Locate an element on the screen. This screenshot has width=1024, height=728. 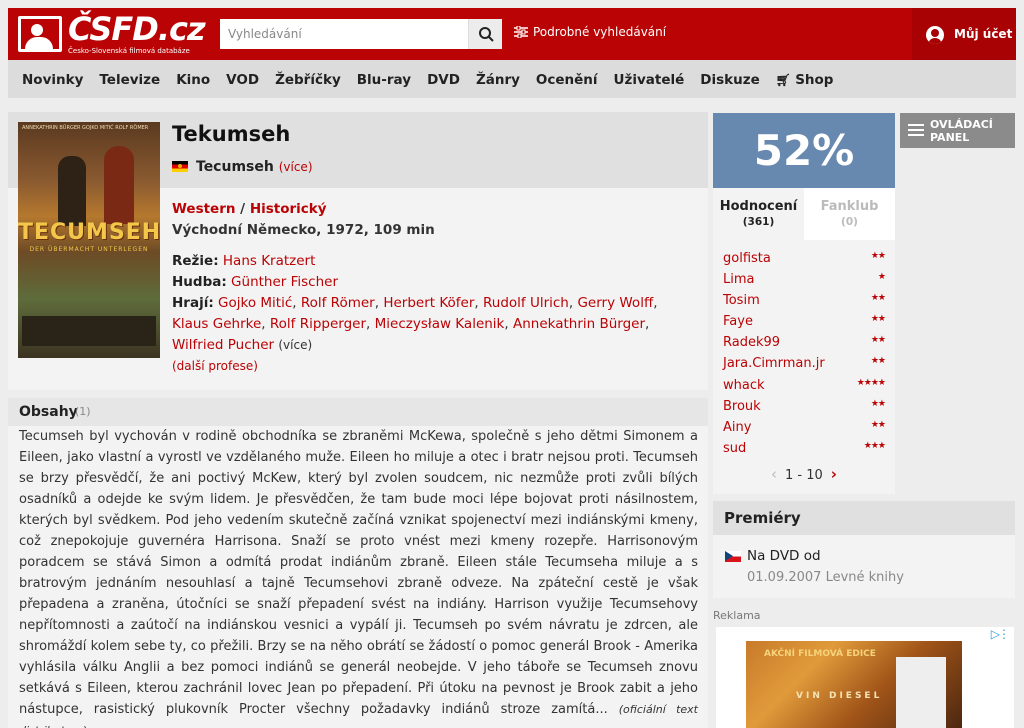
actor-link: Rolf Römer is located at coordinates (338, 303).